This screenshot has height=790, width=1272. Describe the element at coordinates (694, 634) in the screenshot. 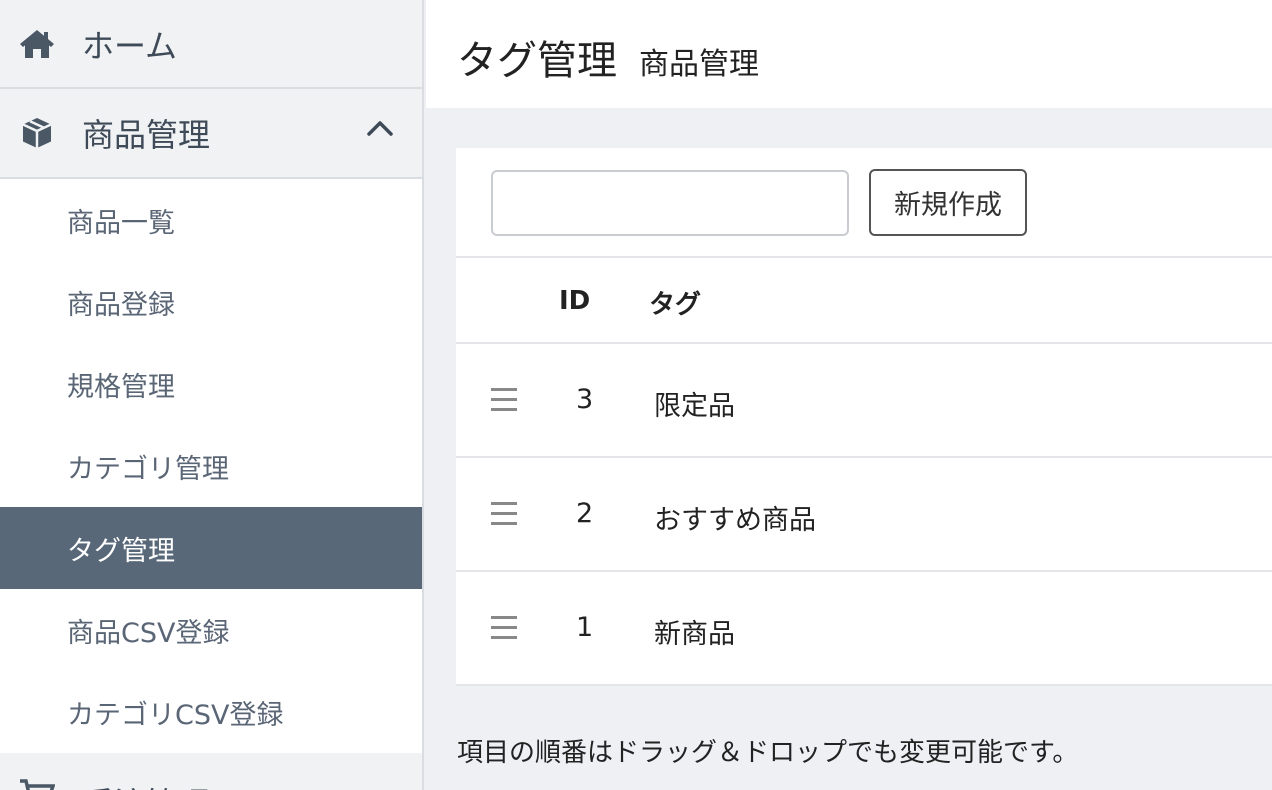

I see `row-tag-name: 新商品` at that location.